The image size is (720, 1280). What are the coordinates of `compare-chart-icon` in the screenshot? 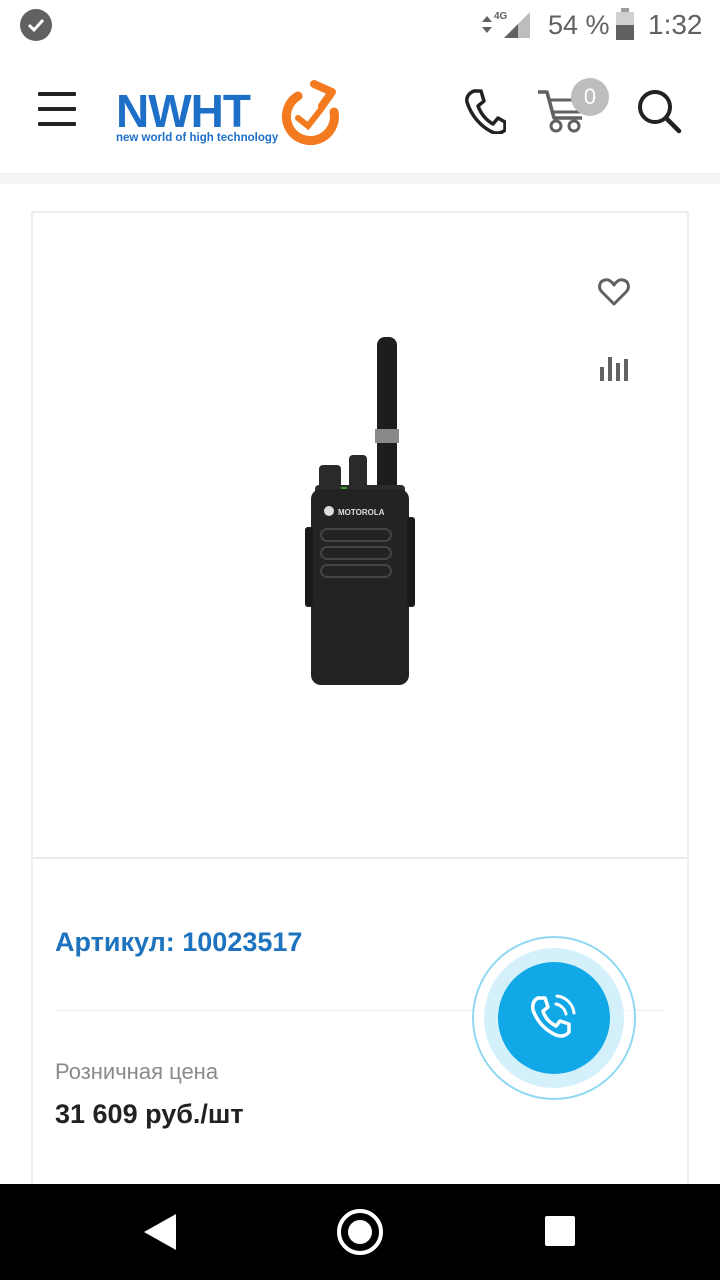 It's located at (614, 368).